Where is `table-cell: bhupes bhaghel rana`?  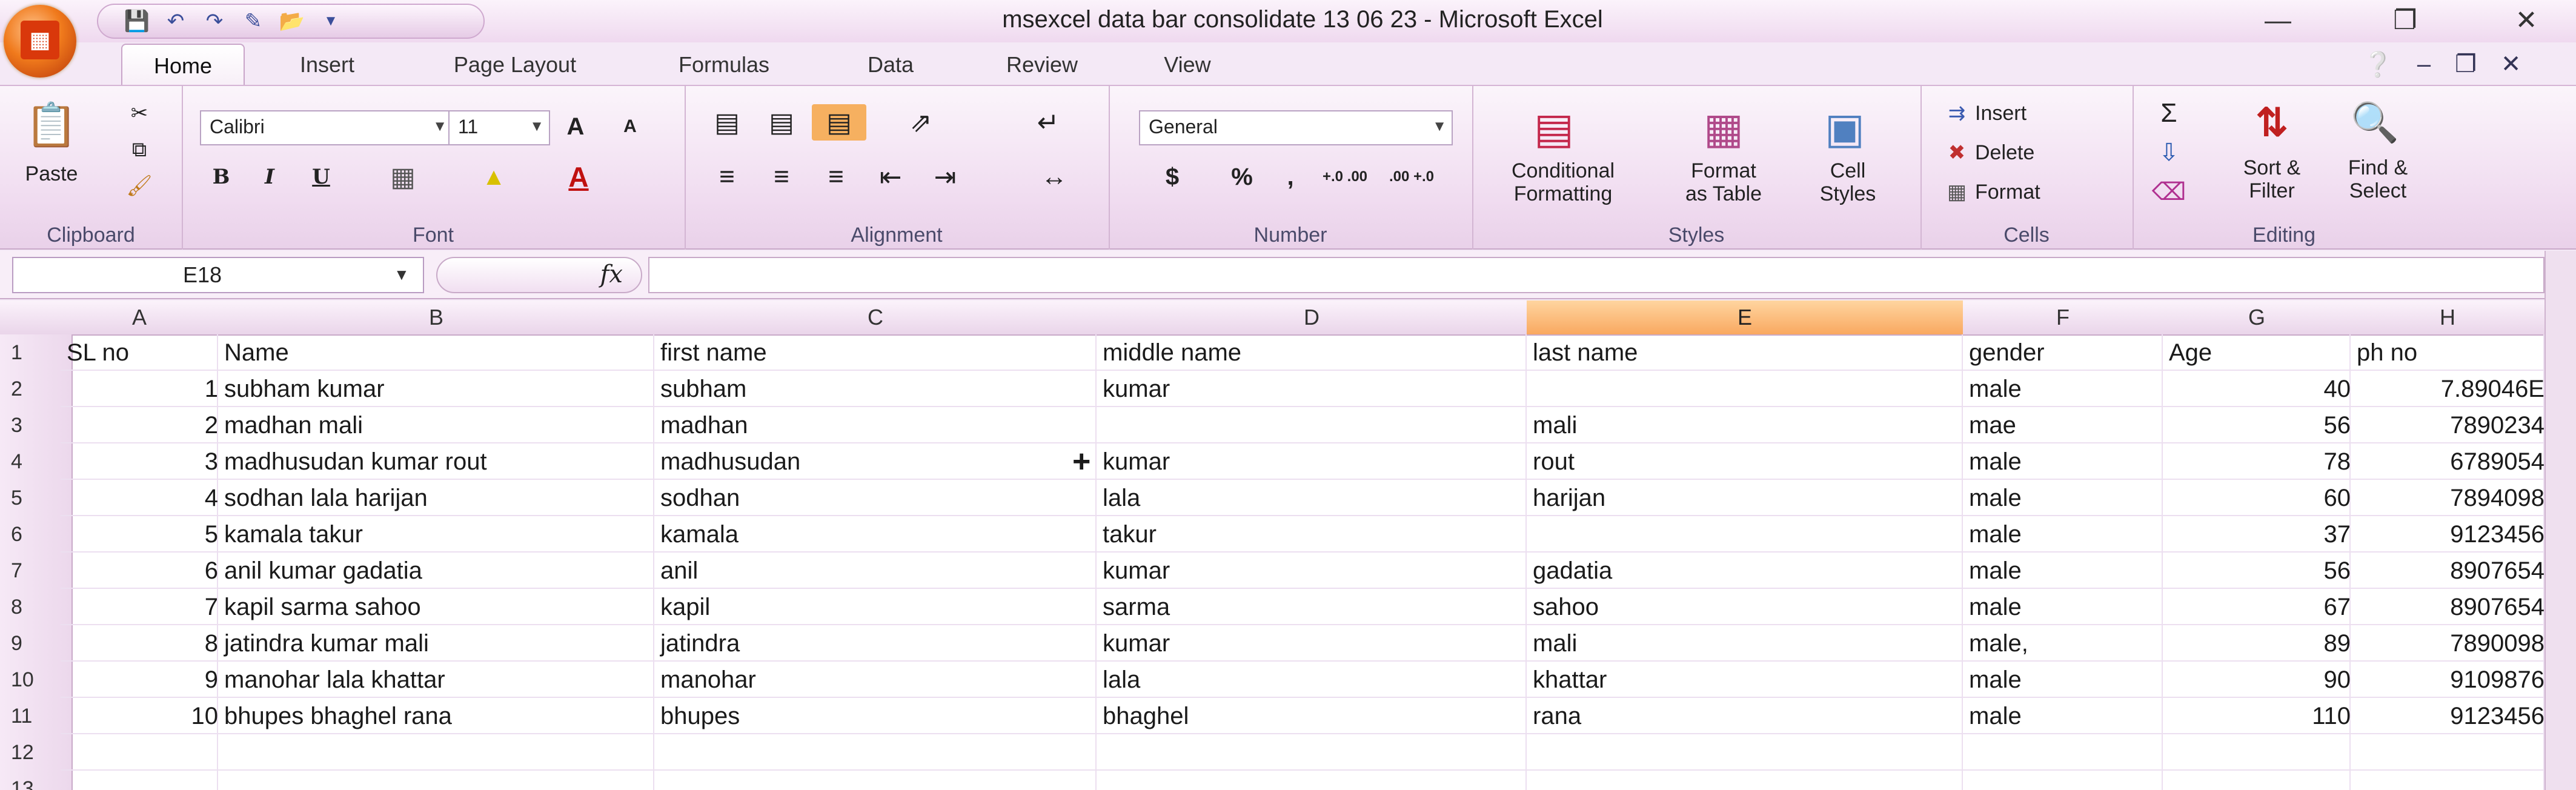 table-cell: bhupes bhaghel rana is located at coordinates (439, 716).